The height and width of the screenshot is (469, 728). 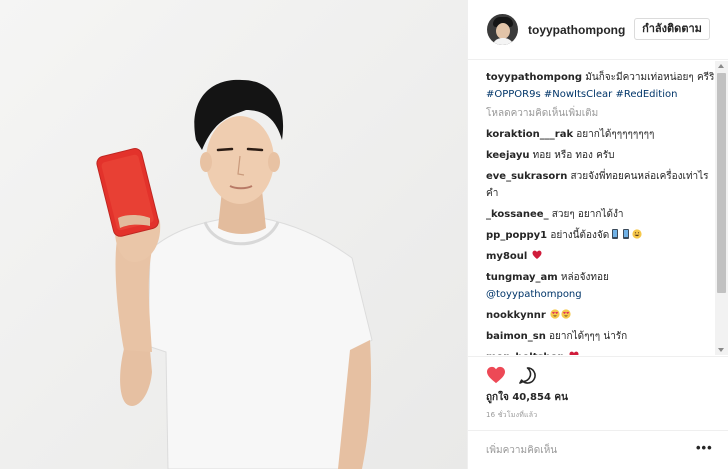 I want to click on comment-item: baimon_sn อยากได้ๆๆๆ น่ารัก, so click(x=600, y=336).